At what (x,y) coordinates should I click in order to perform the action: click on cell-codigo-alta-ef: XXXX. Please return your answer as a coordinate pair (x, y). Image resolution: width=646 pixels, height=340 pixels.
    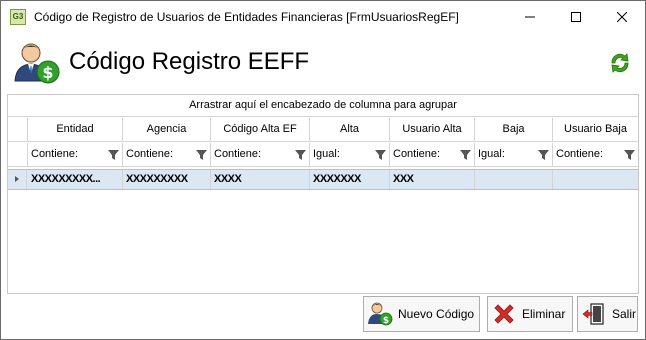
    Looking at the image, I should click on (260, 179).